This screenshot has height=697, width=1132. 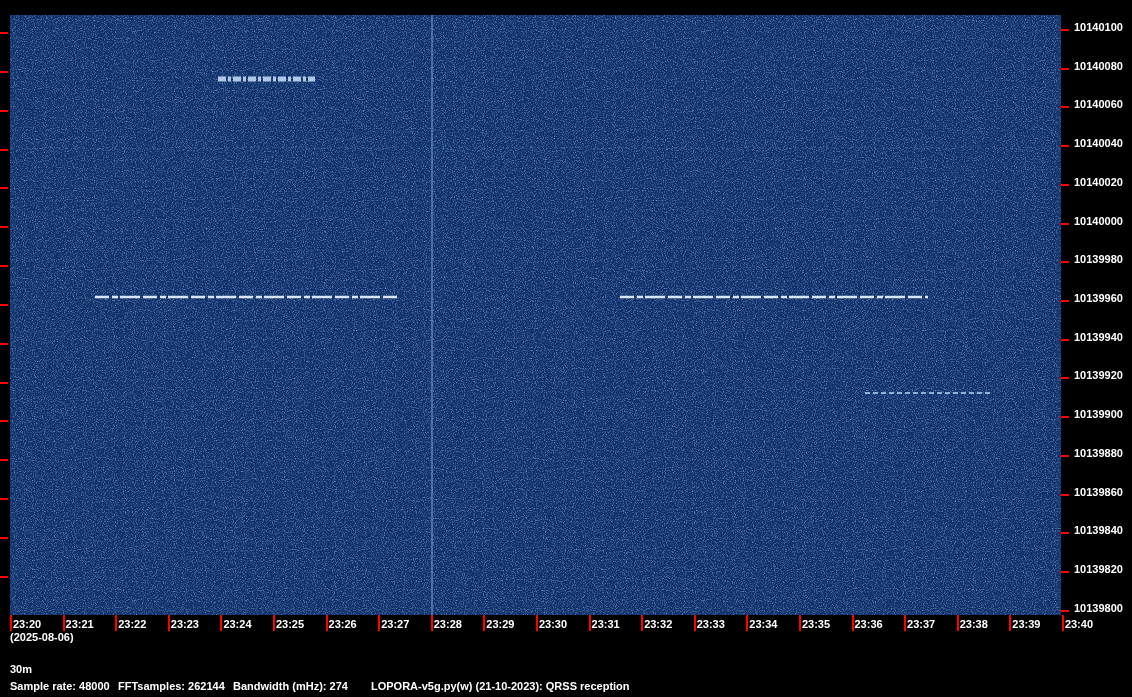 What do you see at coordinates (1098, 607) in the screenshot?
I see `frequency-label: 10139800` at bounding box center [1098, 607].